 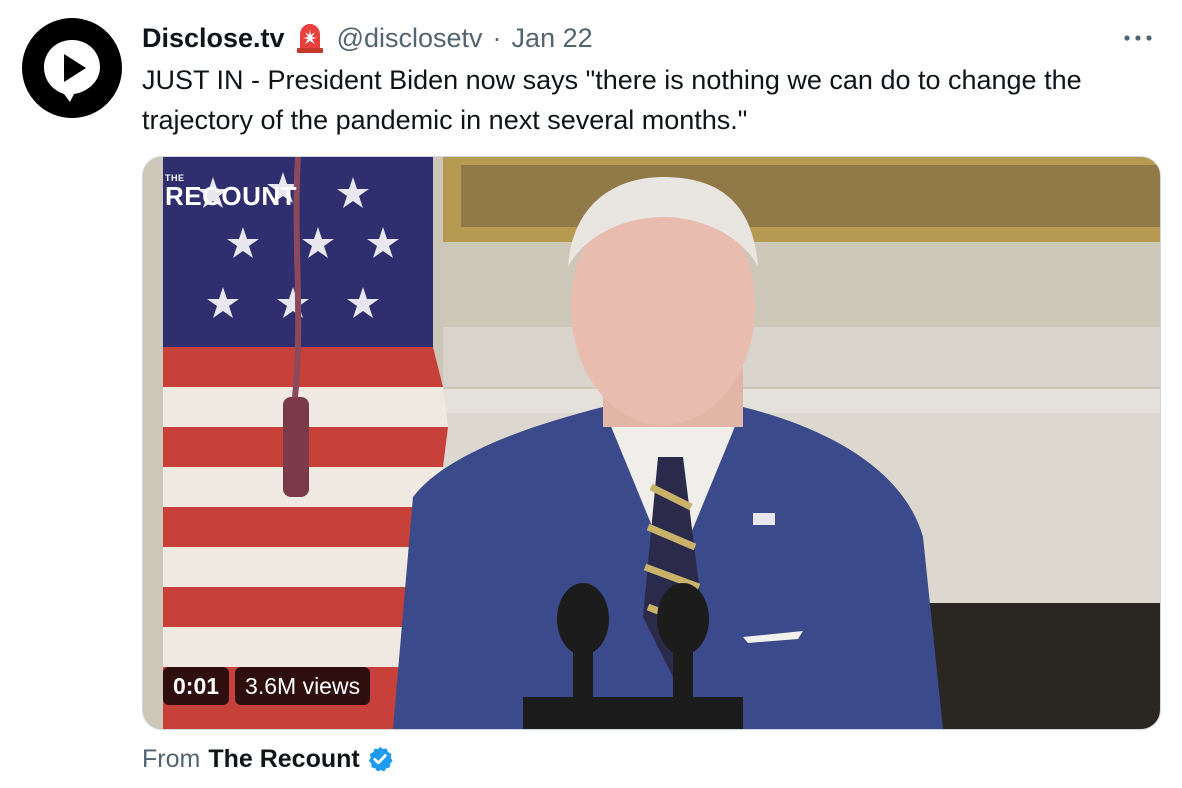 I want to click on more-options-button, so click(x=1138, y=38).